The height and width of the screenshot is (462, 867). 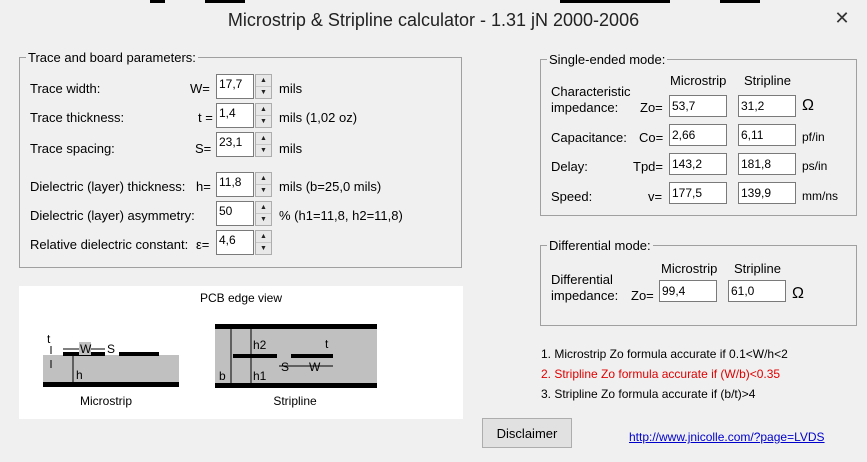 I want to click on microstrip-ground-plane, so click(x=111, y=384).